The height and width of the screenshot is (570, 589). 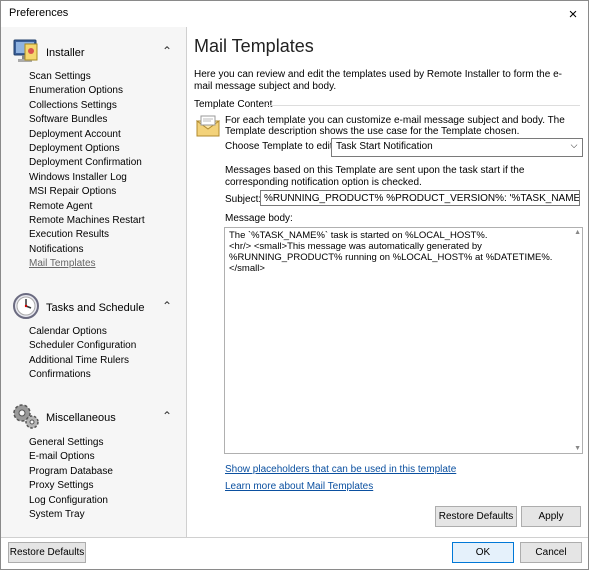 I want to click on section-divider, so click(x=423, y=105).